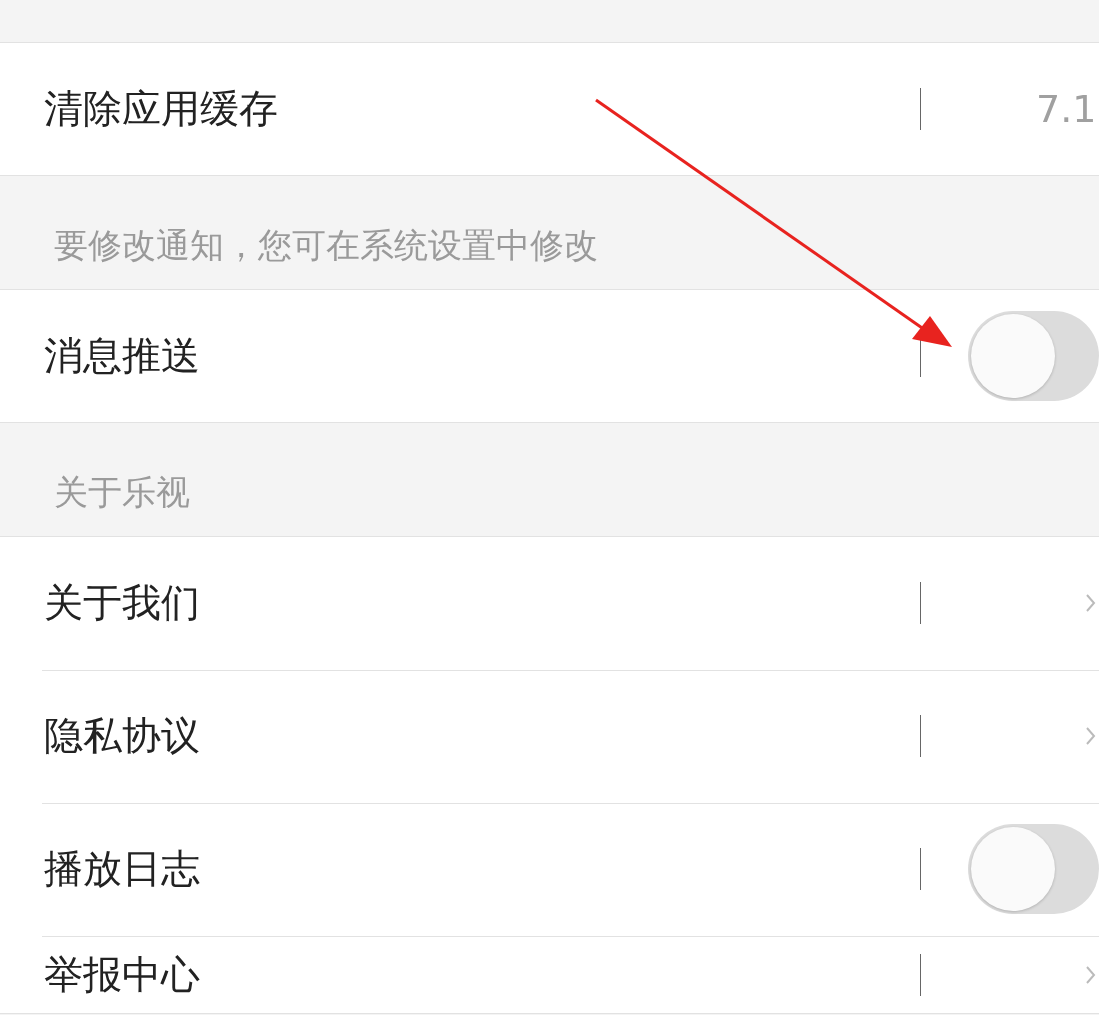 This screenshot has height=1015, width=1099. What do you see at coordinates (482, 736) in the screenshot?
I see `settings-item-label: 隐私协议` at bounding box center [482, 736].